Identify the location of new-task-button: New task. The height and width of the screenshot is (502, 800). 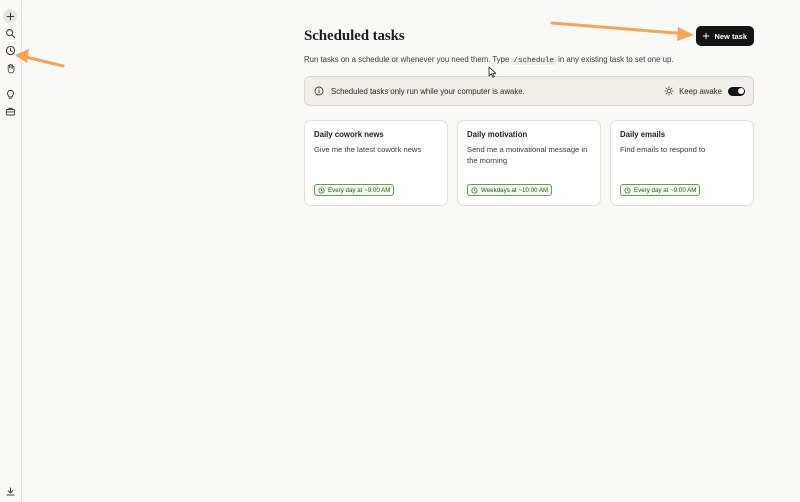
(725, 36).